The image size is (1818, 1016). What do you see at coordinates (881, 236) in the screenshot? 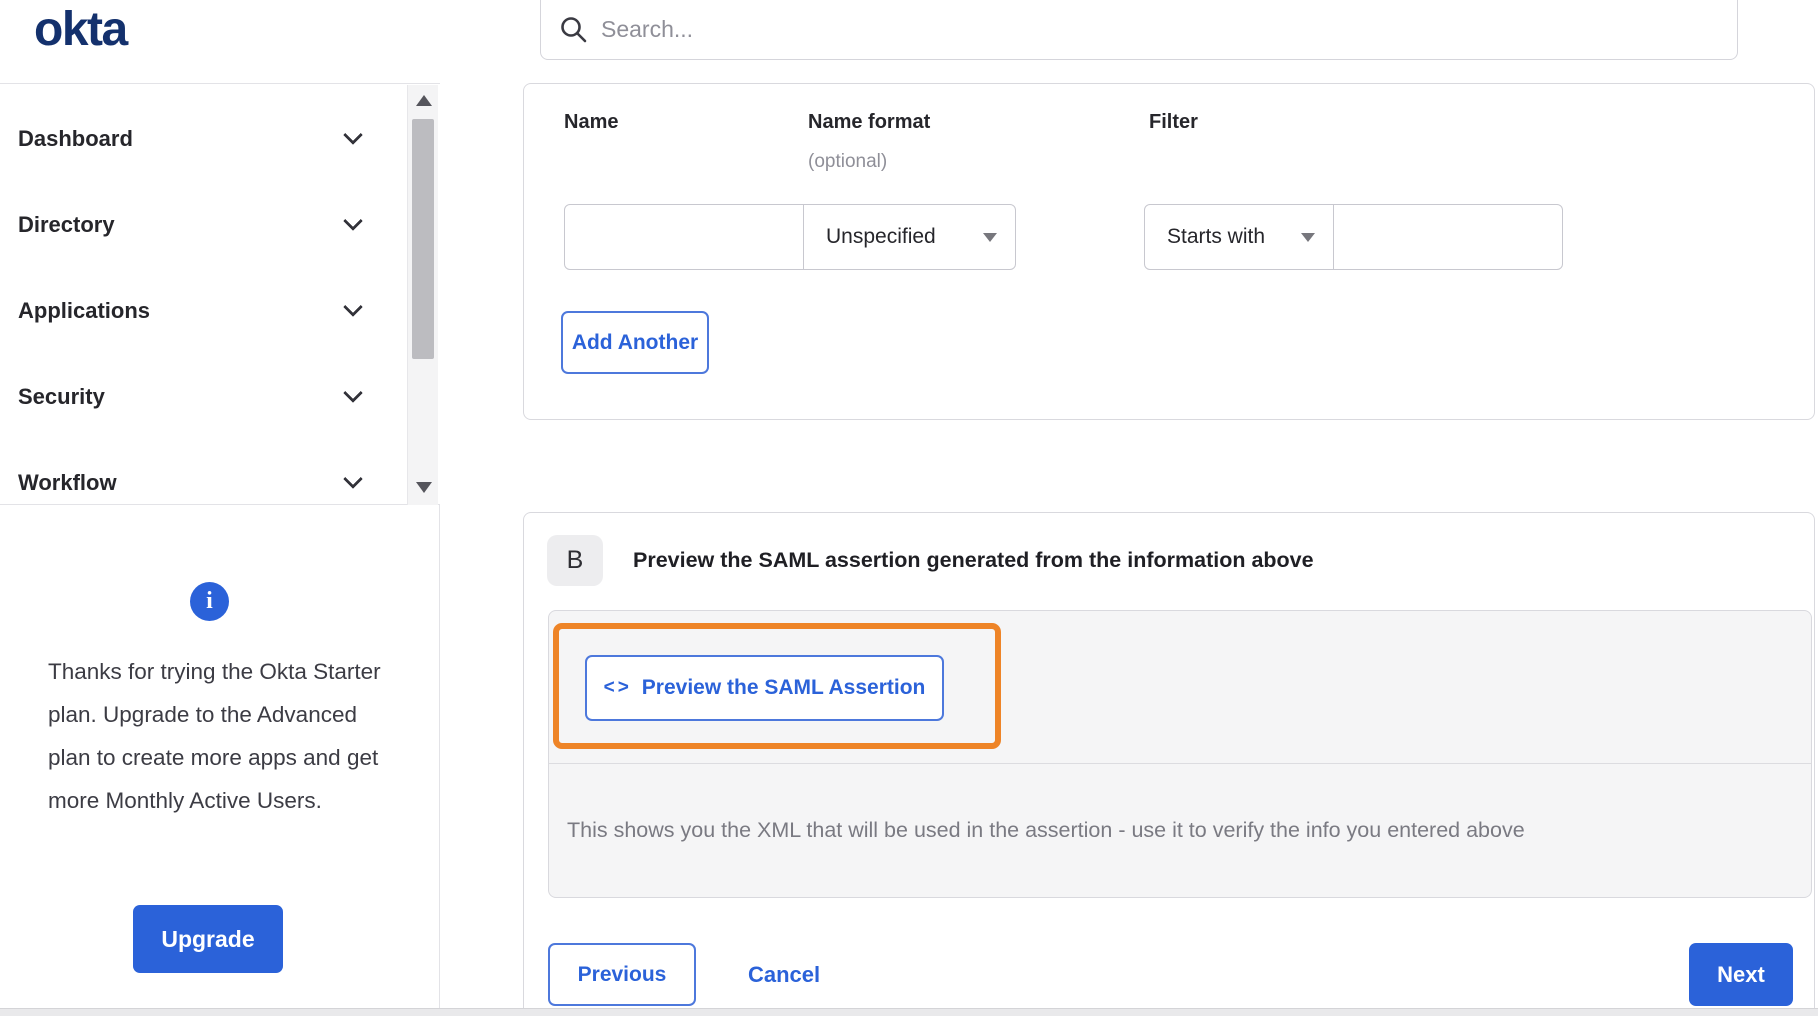
I see `name-format-selected-value: Unspecified` at bounding box center [881, 236].